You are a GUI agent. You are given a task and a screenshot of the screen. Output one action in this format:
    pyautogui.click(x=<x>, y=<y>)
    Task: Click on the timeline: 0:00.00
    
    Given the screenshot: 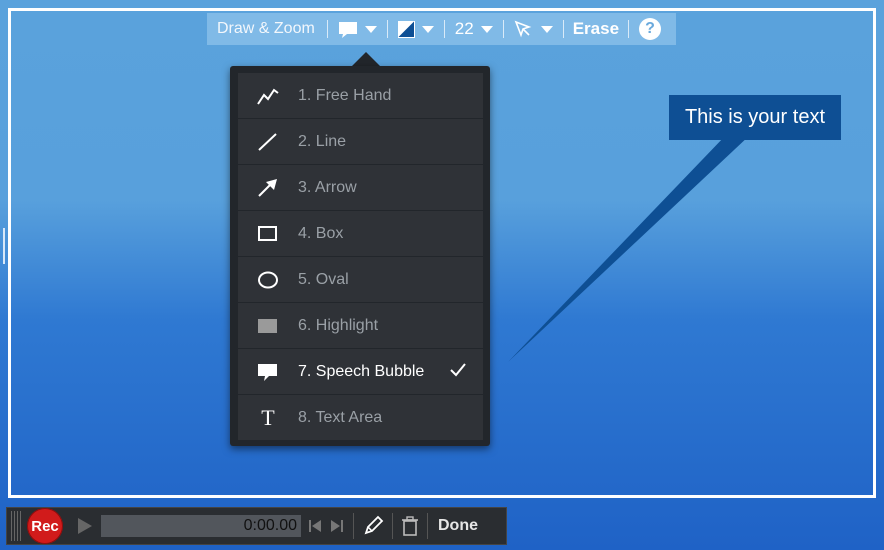 What is the action you would take?
    pyautogui.click(x=201, y=526)
    